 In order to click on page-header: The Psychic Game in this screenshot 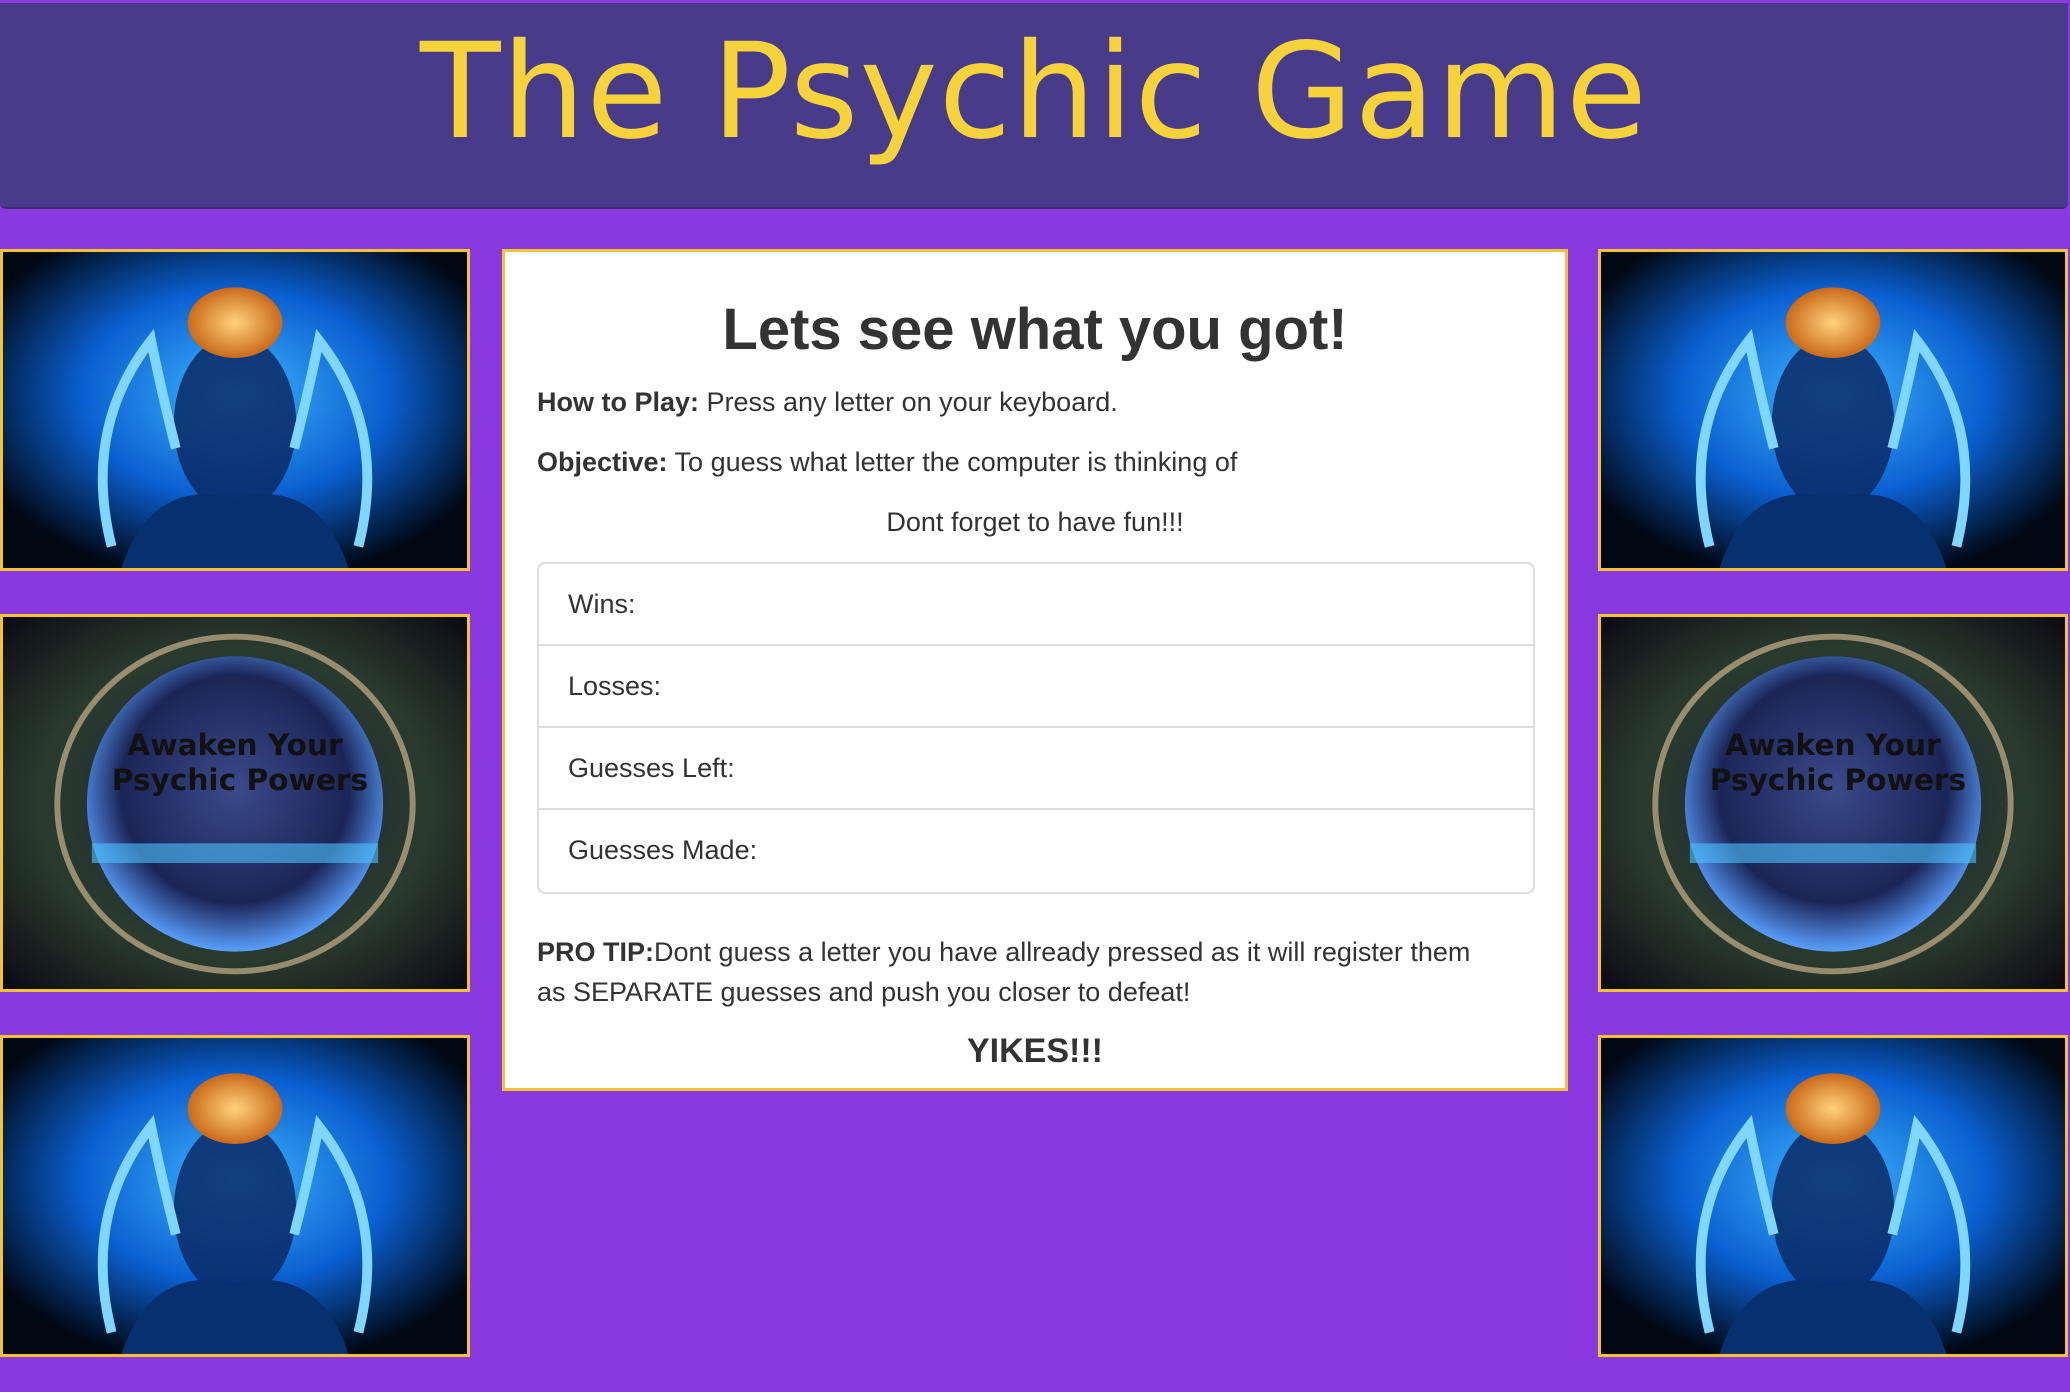, I will do `click(1034, 106)`.